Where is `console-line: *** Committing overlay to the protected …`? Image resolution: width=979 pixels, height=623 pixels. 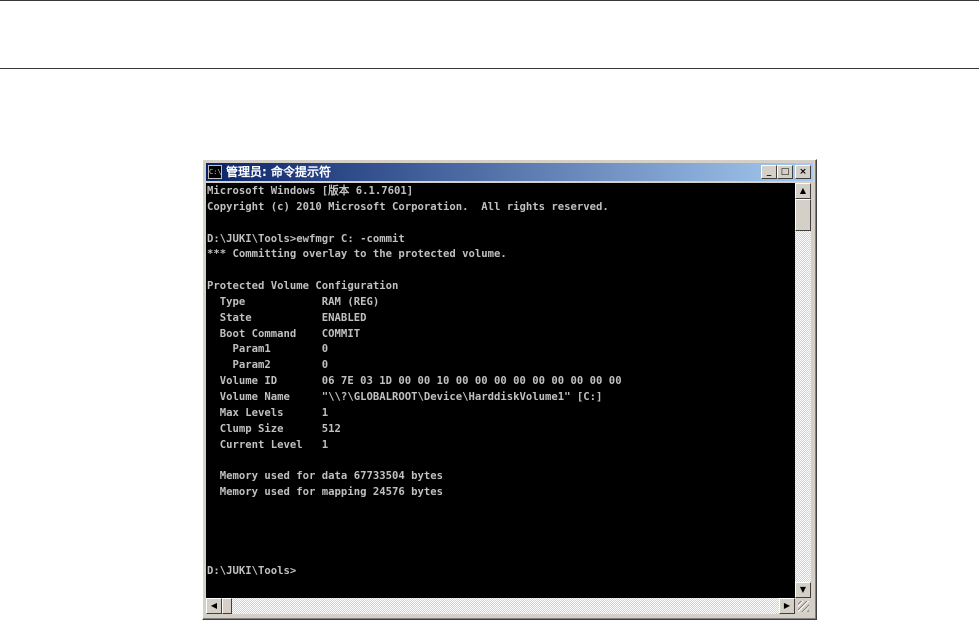
console-line: *** Committing overlay to the protected … is located at coordinates (357, 254).